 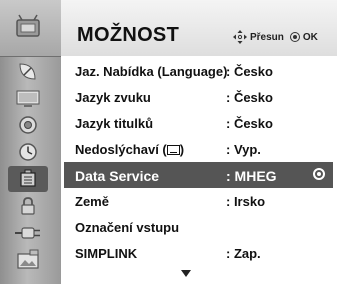 I want to click on option-row-hard-of-hearing: Nedoslýchaví () : Vyp., so click(x=199, y=149).